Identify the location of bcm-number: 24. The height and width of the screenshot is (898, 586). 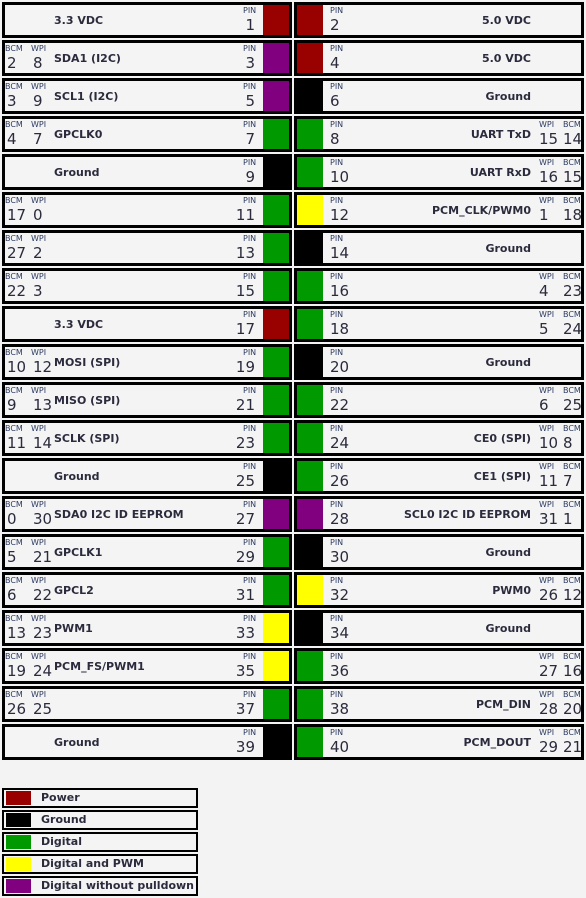
(573, 329).